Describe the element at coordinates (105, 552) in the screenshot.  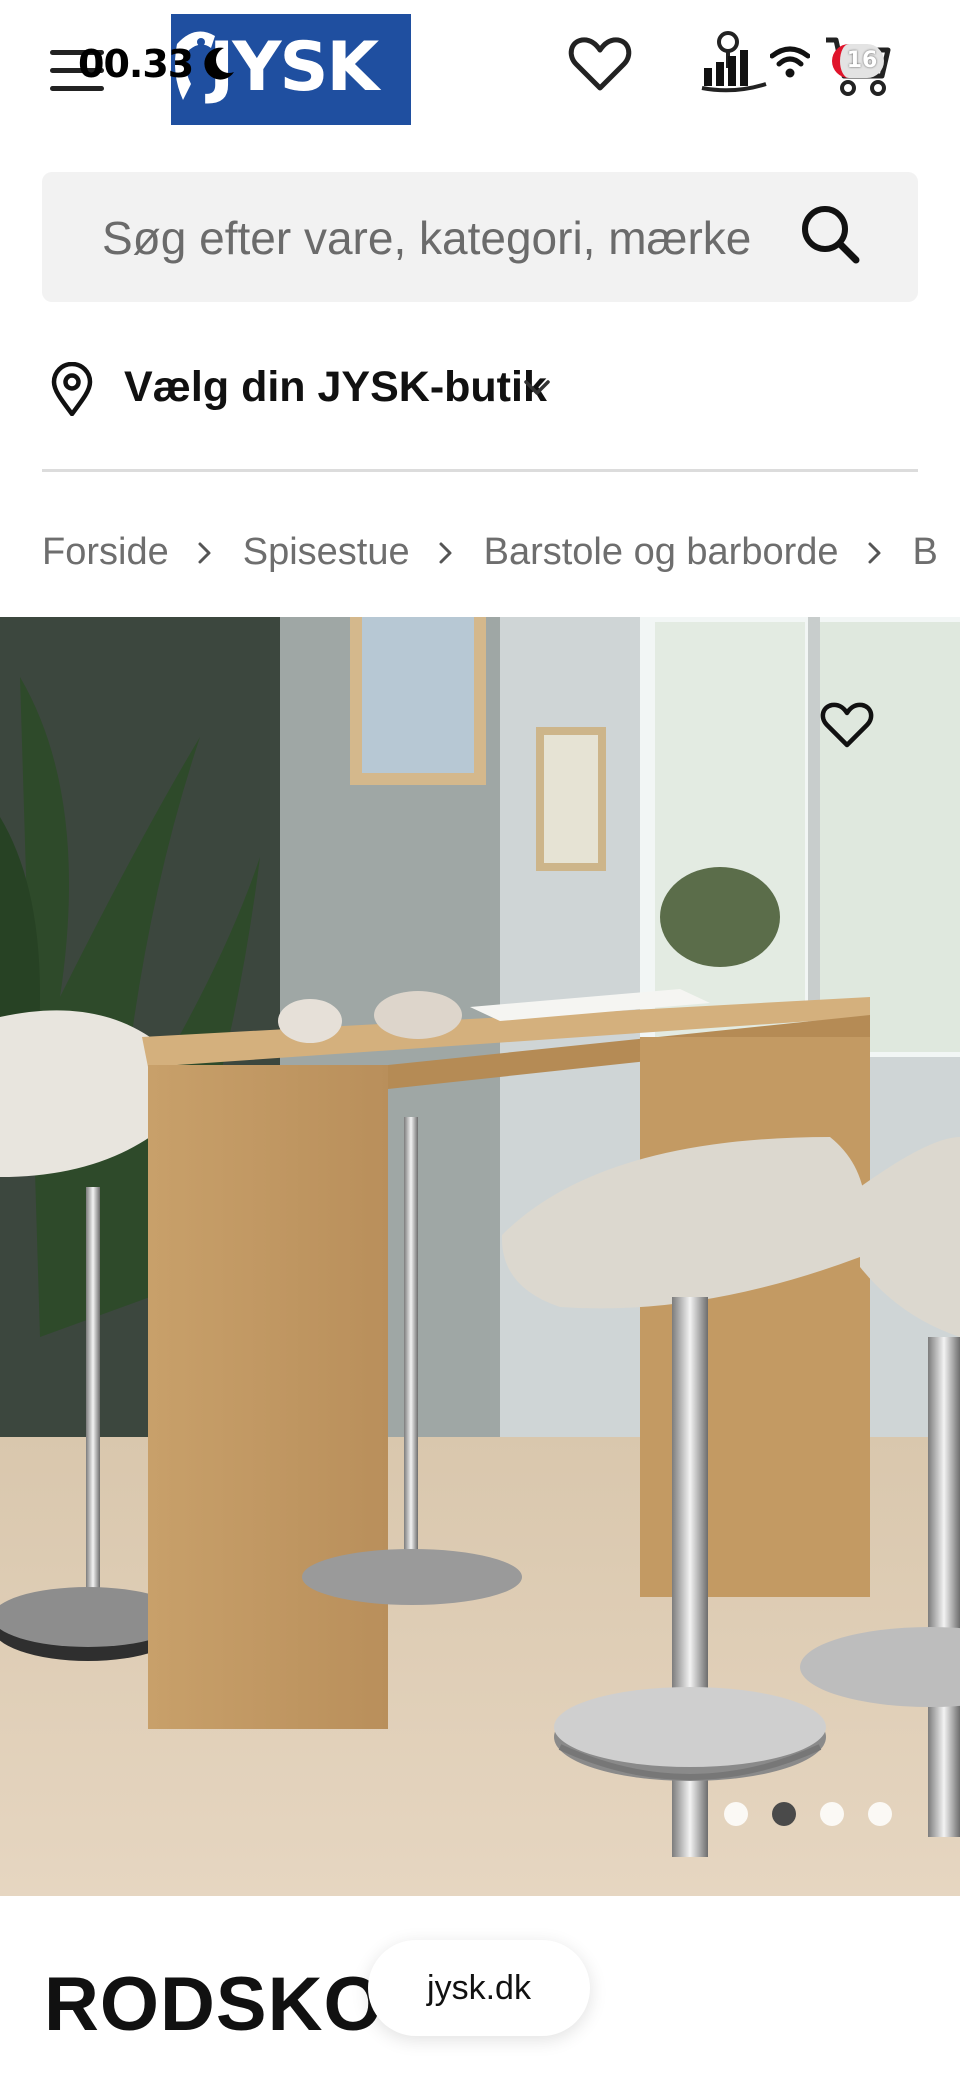
I see `breadcrumb-link-forside: Forside` at that location.